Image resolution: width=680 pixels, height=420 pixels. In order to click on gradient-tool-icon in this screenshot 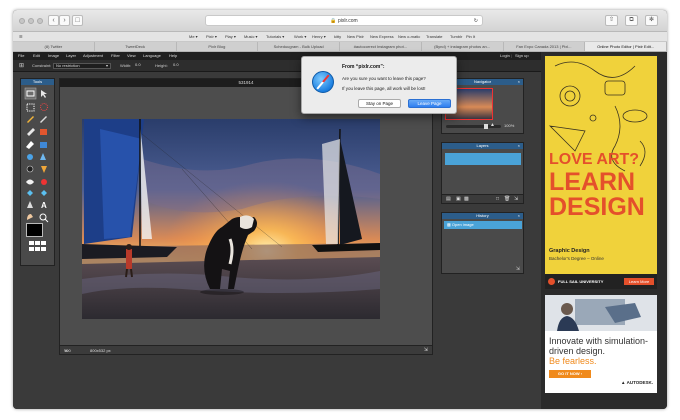, I will do `click(43, 145)`.